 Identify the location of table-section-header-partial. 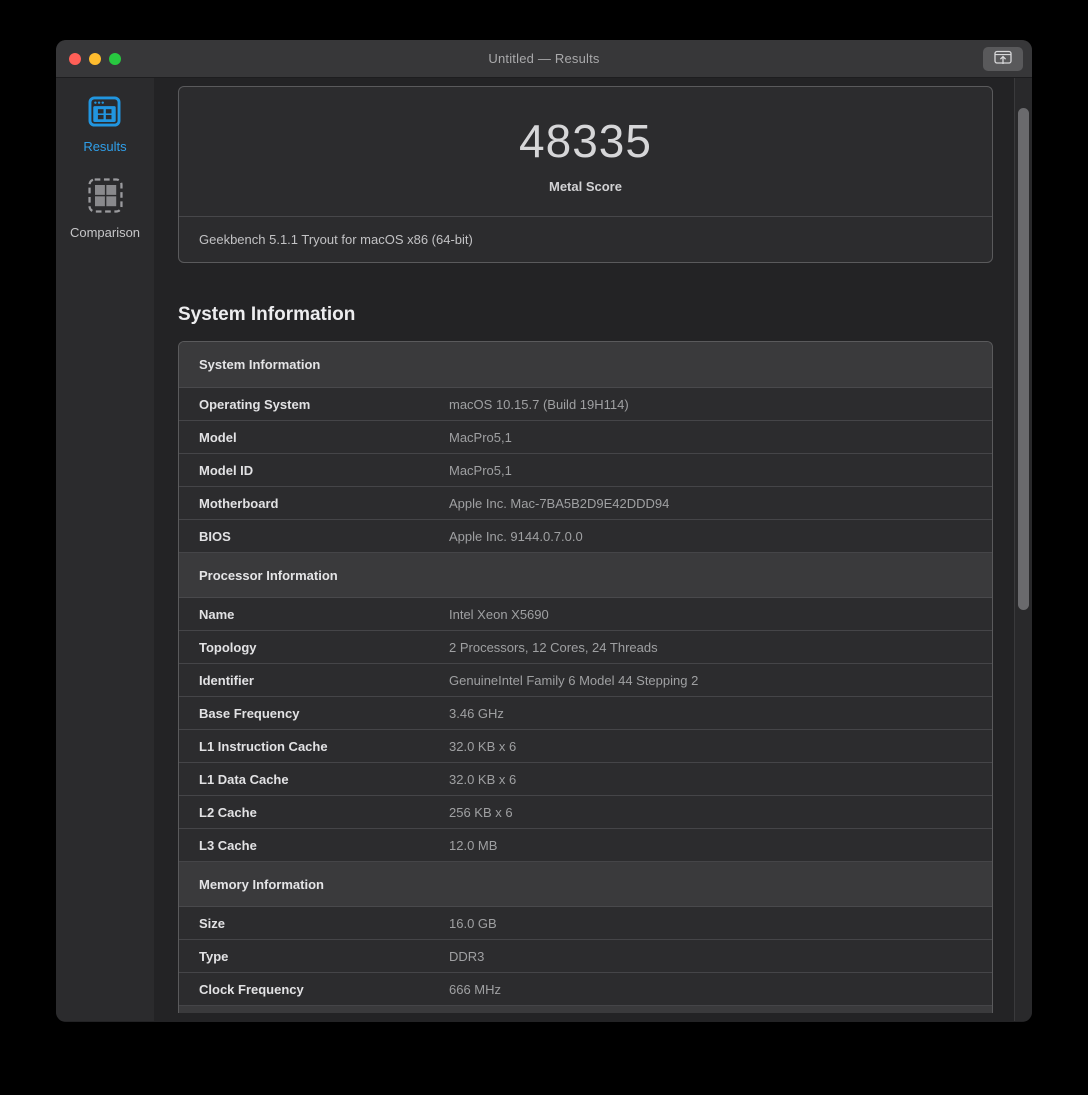
(585, 1009).